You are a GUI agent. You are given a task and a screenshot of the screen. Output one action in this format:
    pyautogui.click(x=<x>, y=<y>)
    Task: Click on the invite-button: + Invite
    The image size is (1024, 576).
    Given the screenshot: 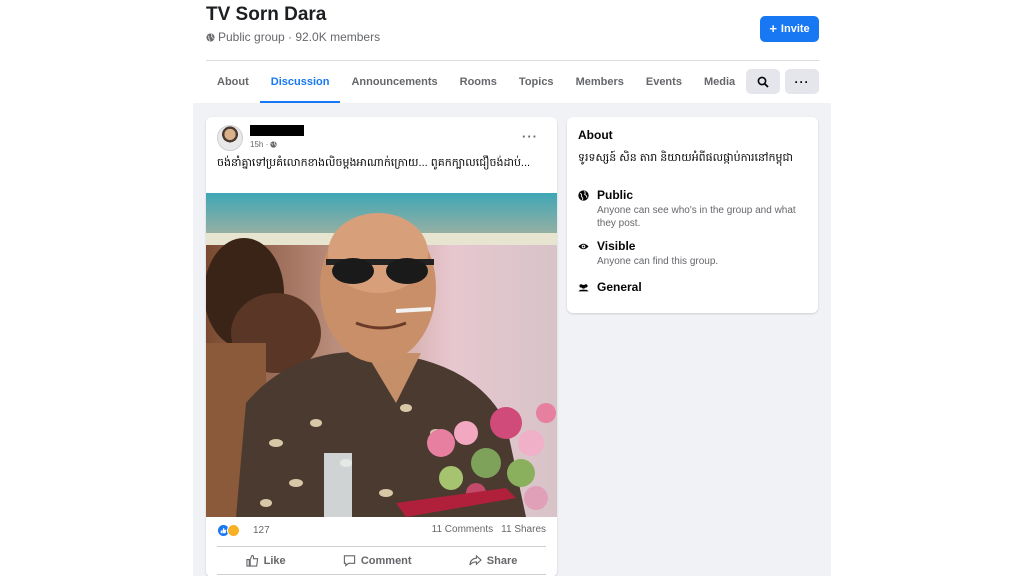 What is the action you would take?
    pyautogui.click(x=789, y=29)
    